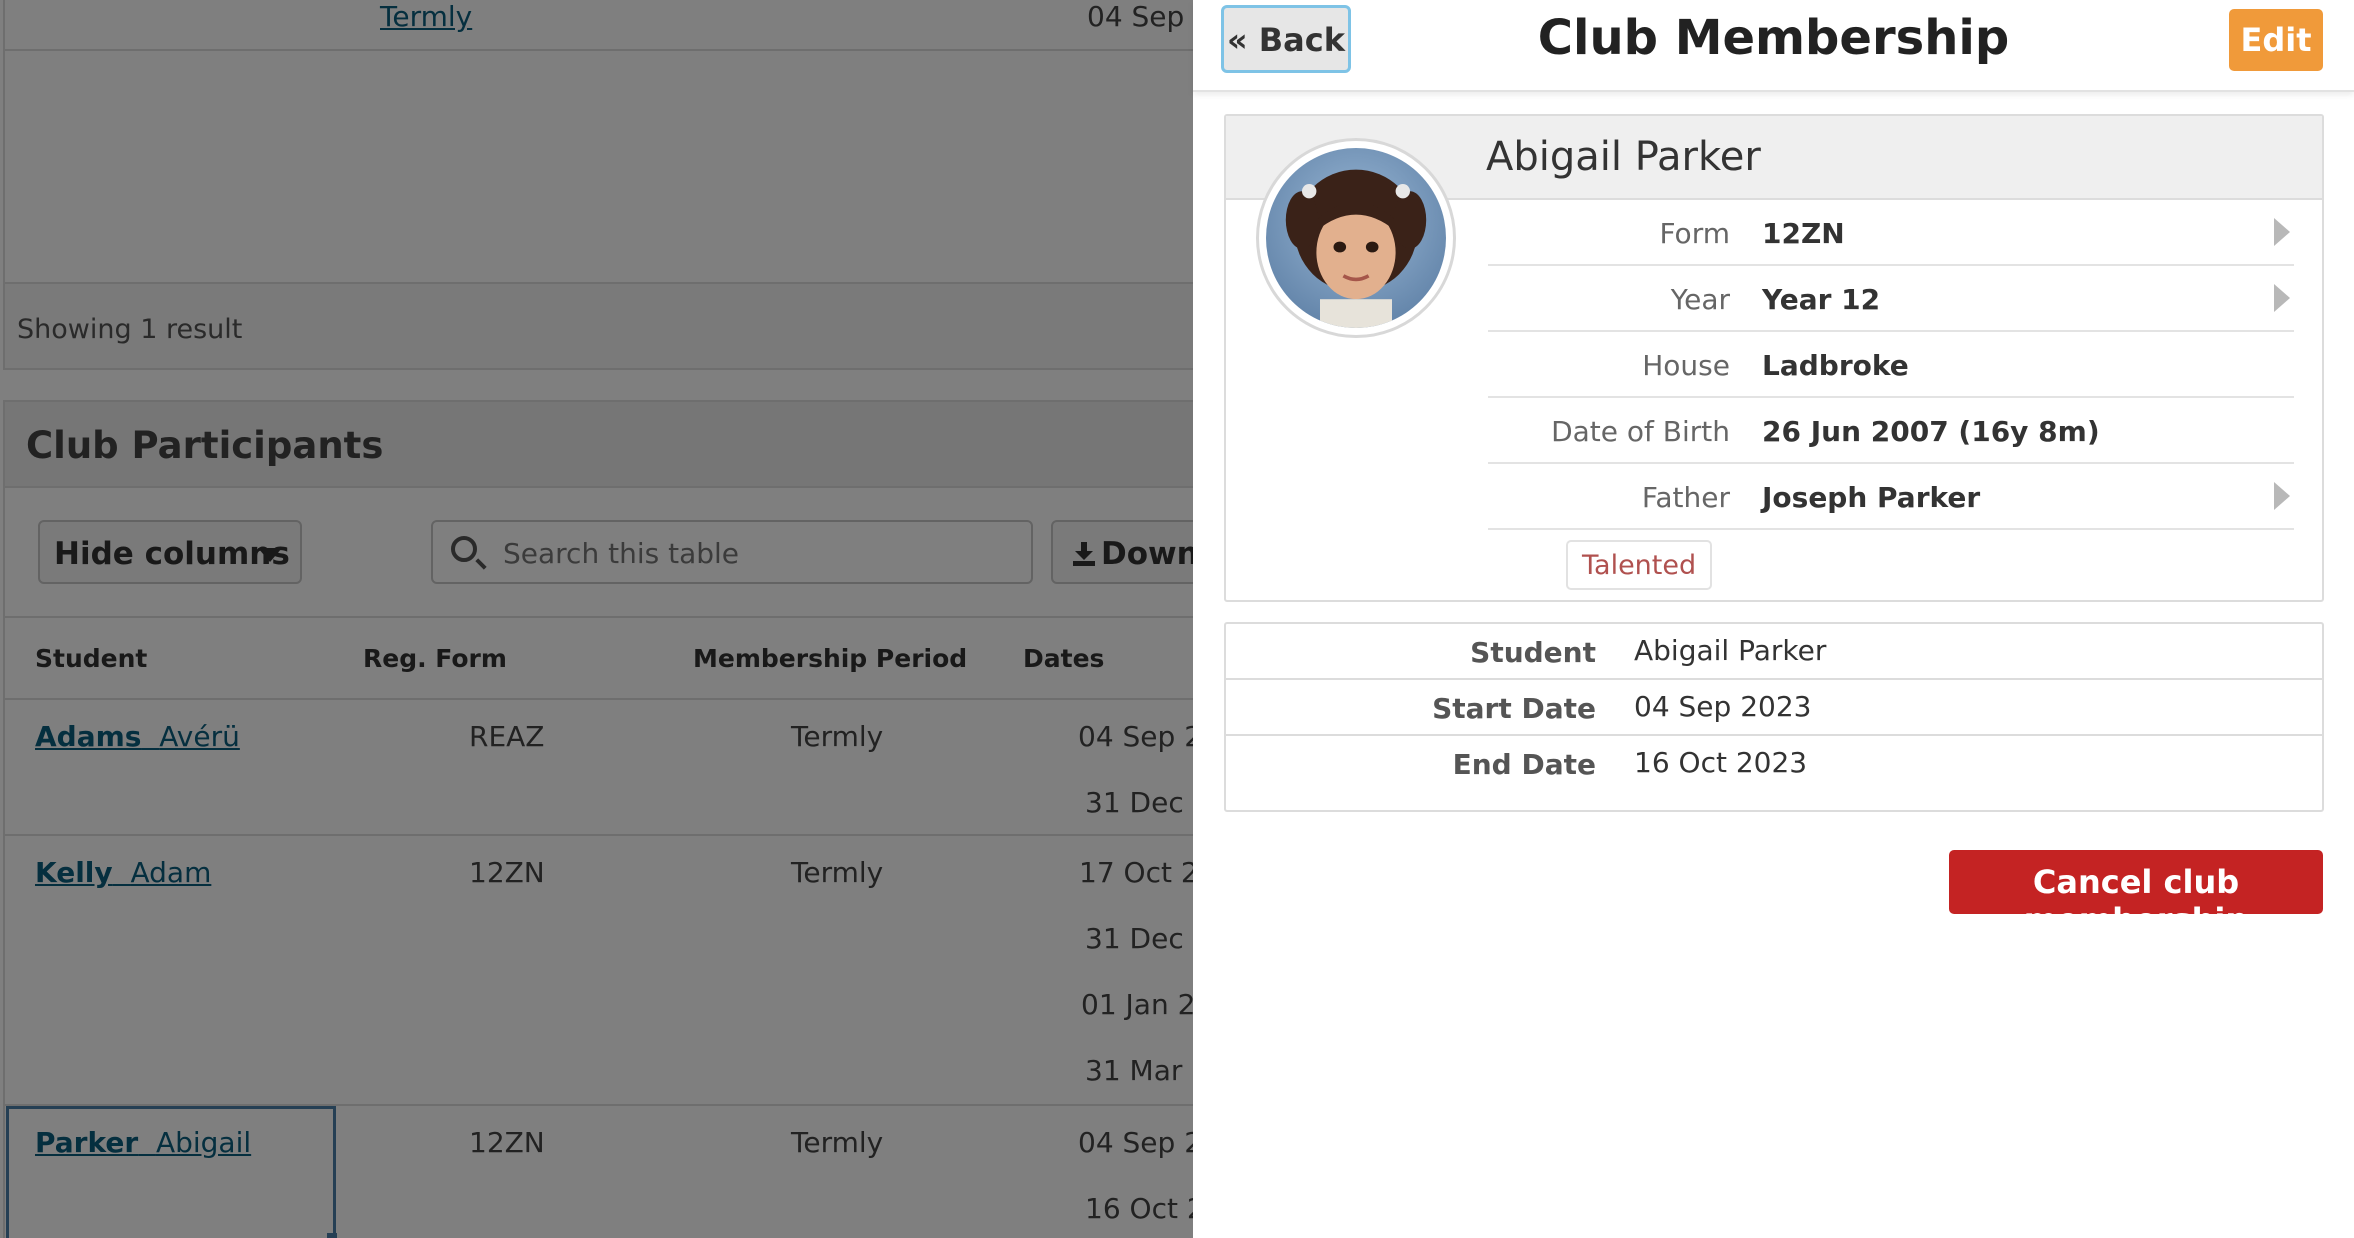 Image resolution: width=2354 pixels, height=1238 pixels. Describe the element at coordinates (1773, 38) in the screenshot. I see `panel-title: Club Membership` at that location.